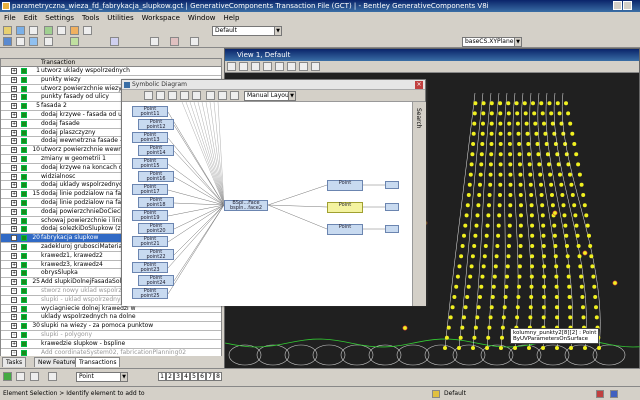 The width and height of the screenshot is (640, 400). I want to click on menu-edit: Edit, so click(31, 18).